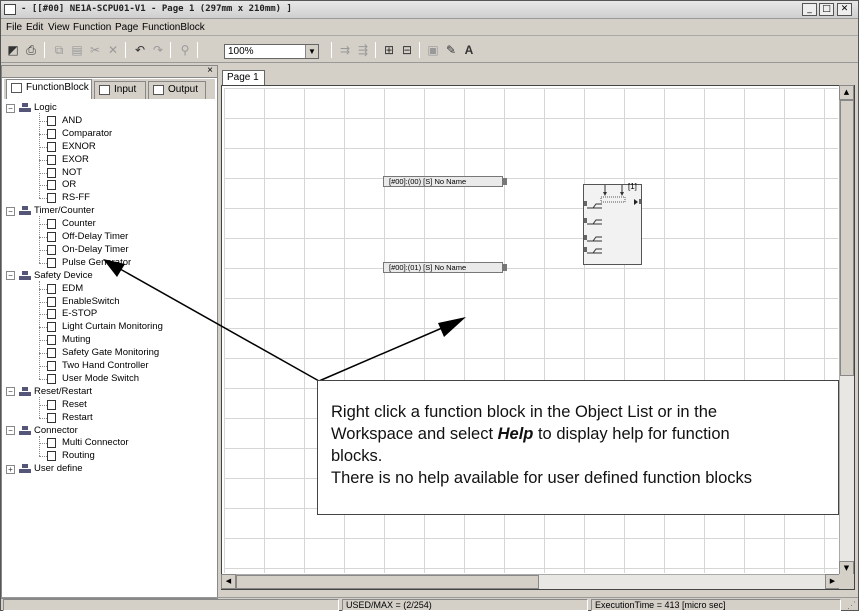 This screenshot has height=612, width=859. What do you see at coordinates (100, 379) in the screenshot?
I see `tree-item: User Mode Switch` at bounding box center [100, 379].